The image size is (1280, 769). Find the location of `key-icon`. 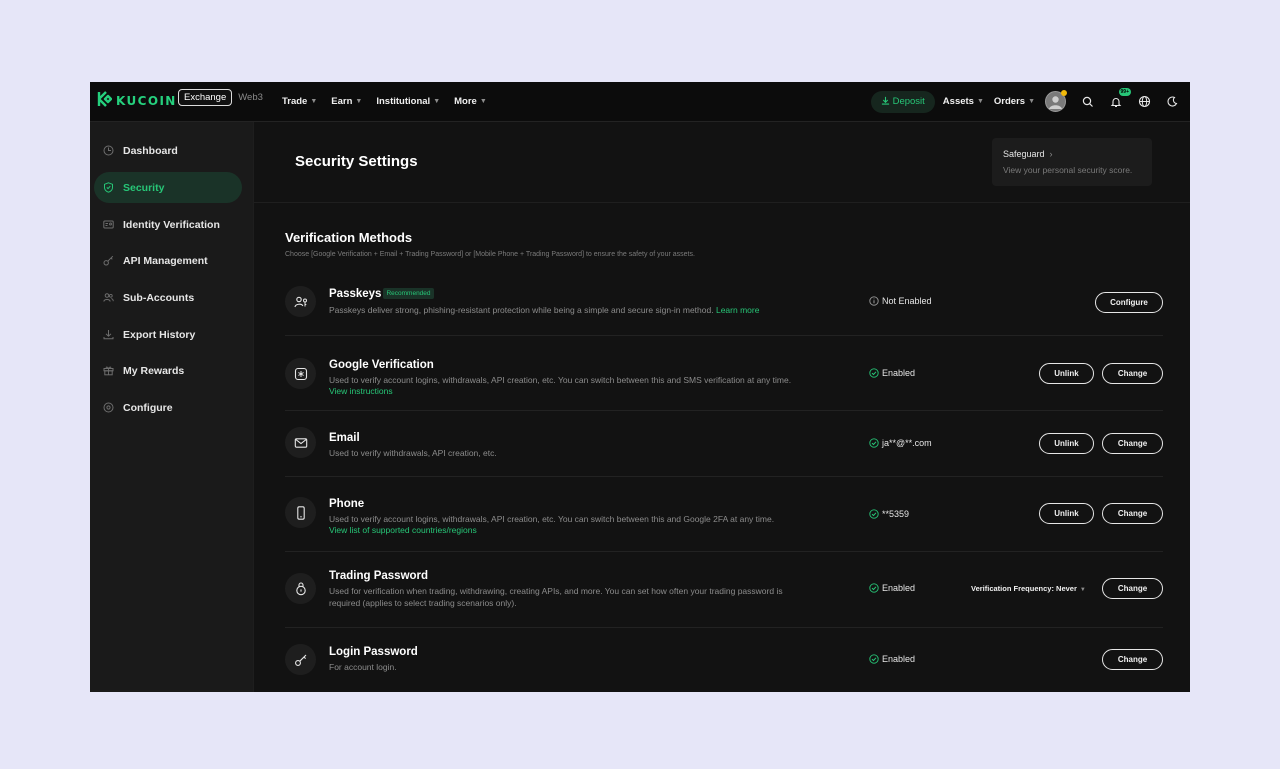

key-icon is located at coordinates (109, 260).